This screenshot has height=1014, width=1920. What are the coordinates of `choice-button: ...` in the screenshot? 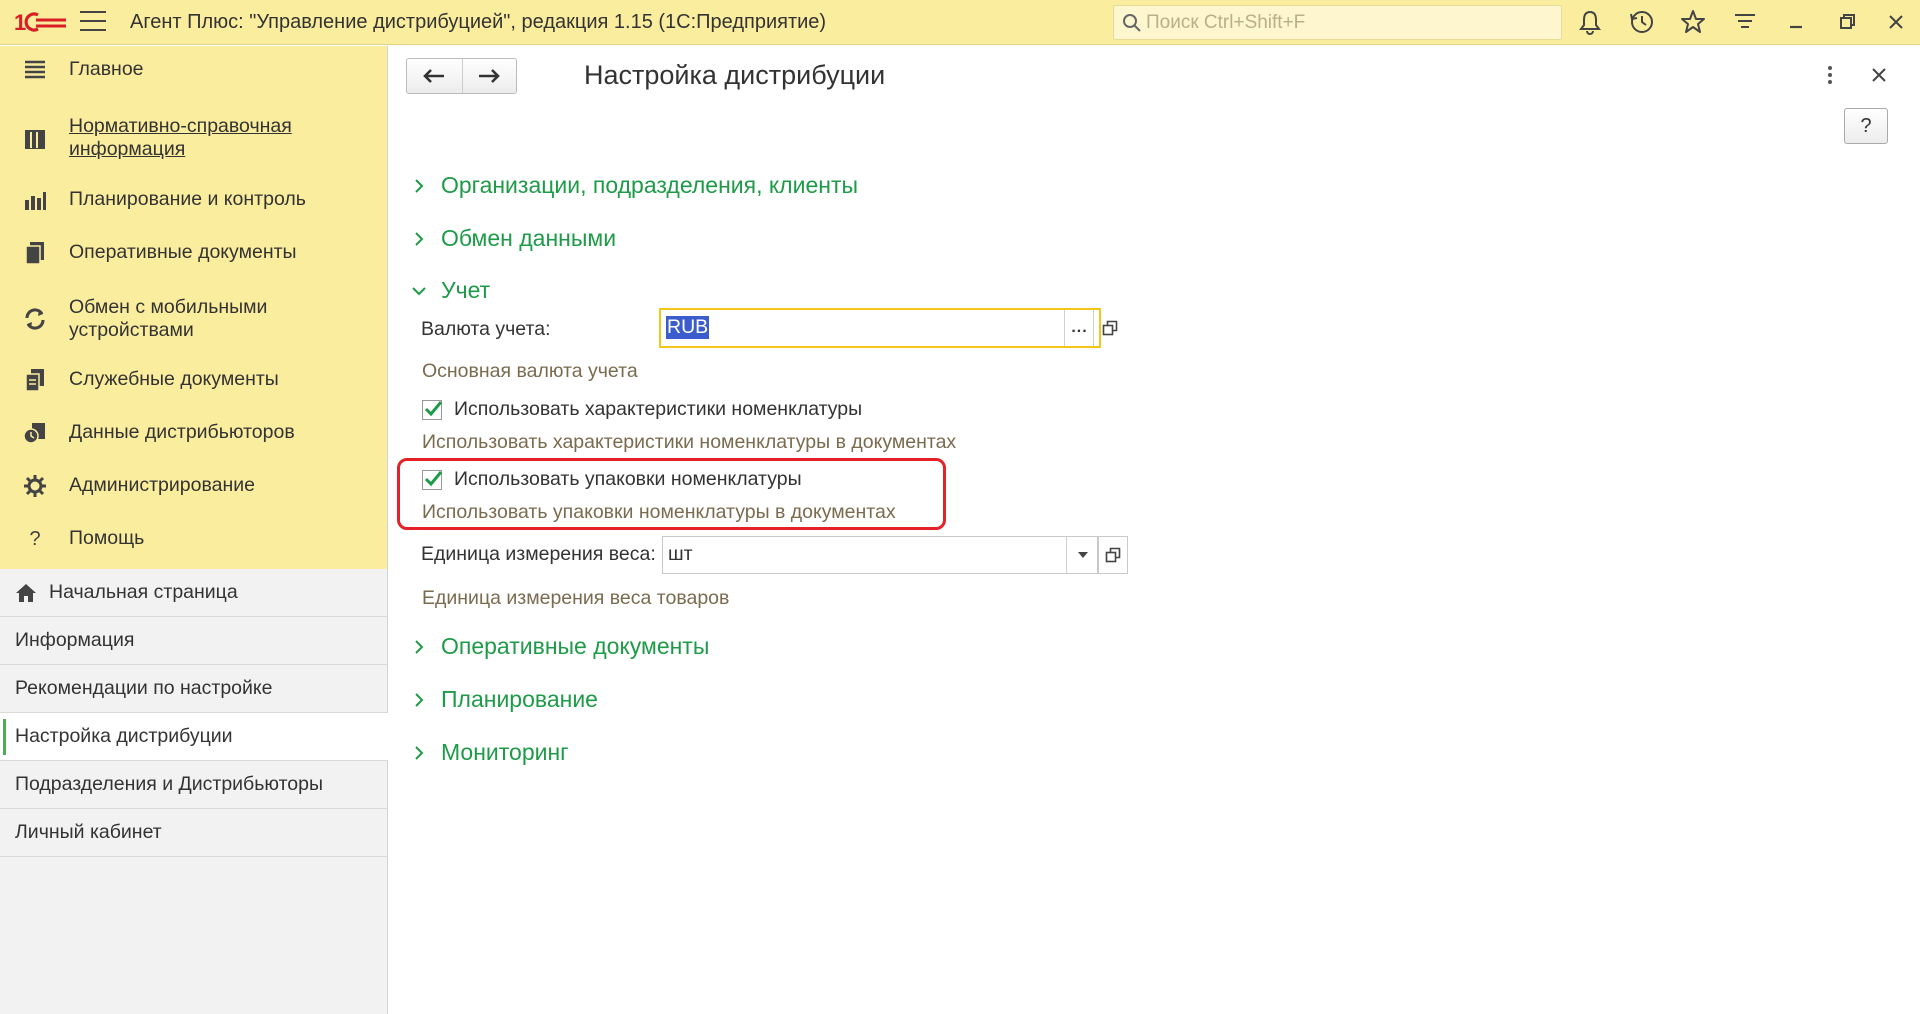 It's located at (1079, 328).